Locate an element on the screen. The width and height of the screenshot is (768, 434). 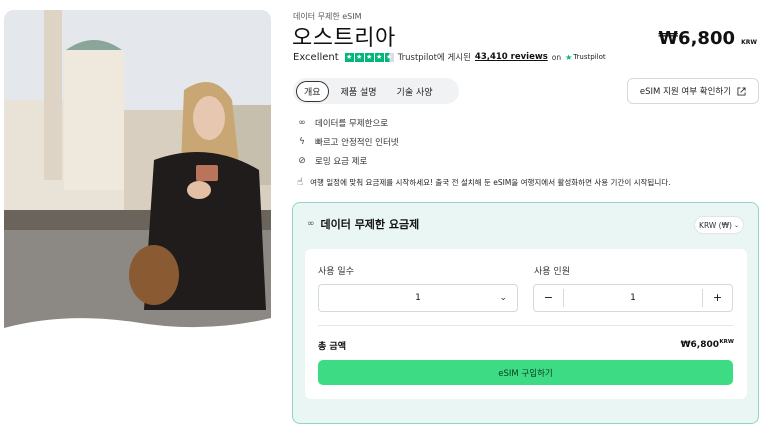
price: ₩6,800 is located at coordinates (696, 38).